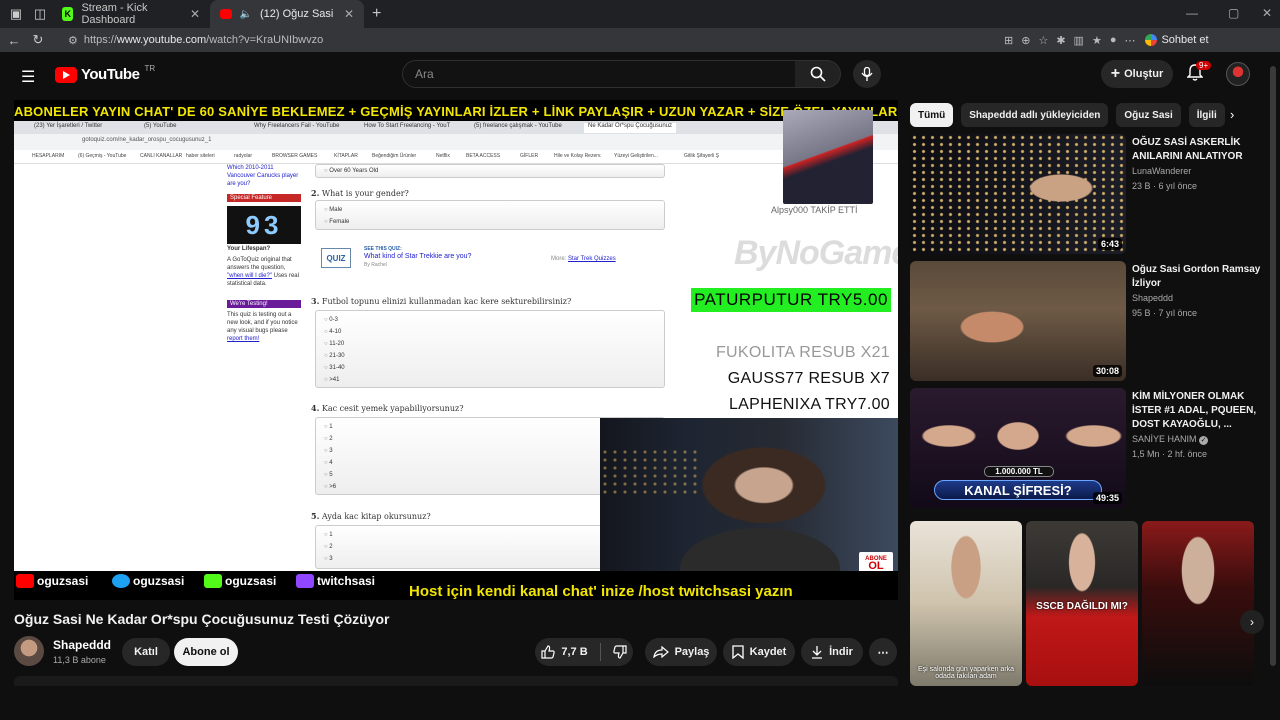 This screenshot has height=720, width=1280. What do you see at coordinates (1018, 448) in the screenshot?
I see `video-thumbnail: 1.000.000 TL KANAL ŞİFRESİ? 49:35` at bounding box center [1018, 448].